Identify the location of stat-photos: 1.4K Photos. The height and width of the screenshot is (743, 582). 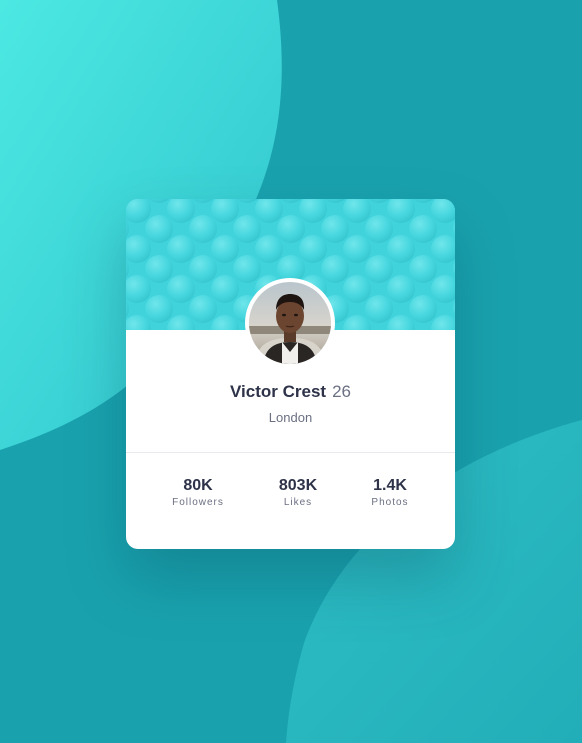
(390, 492).